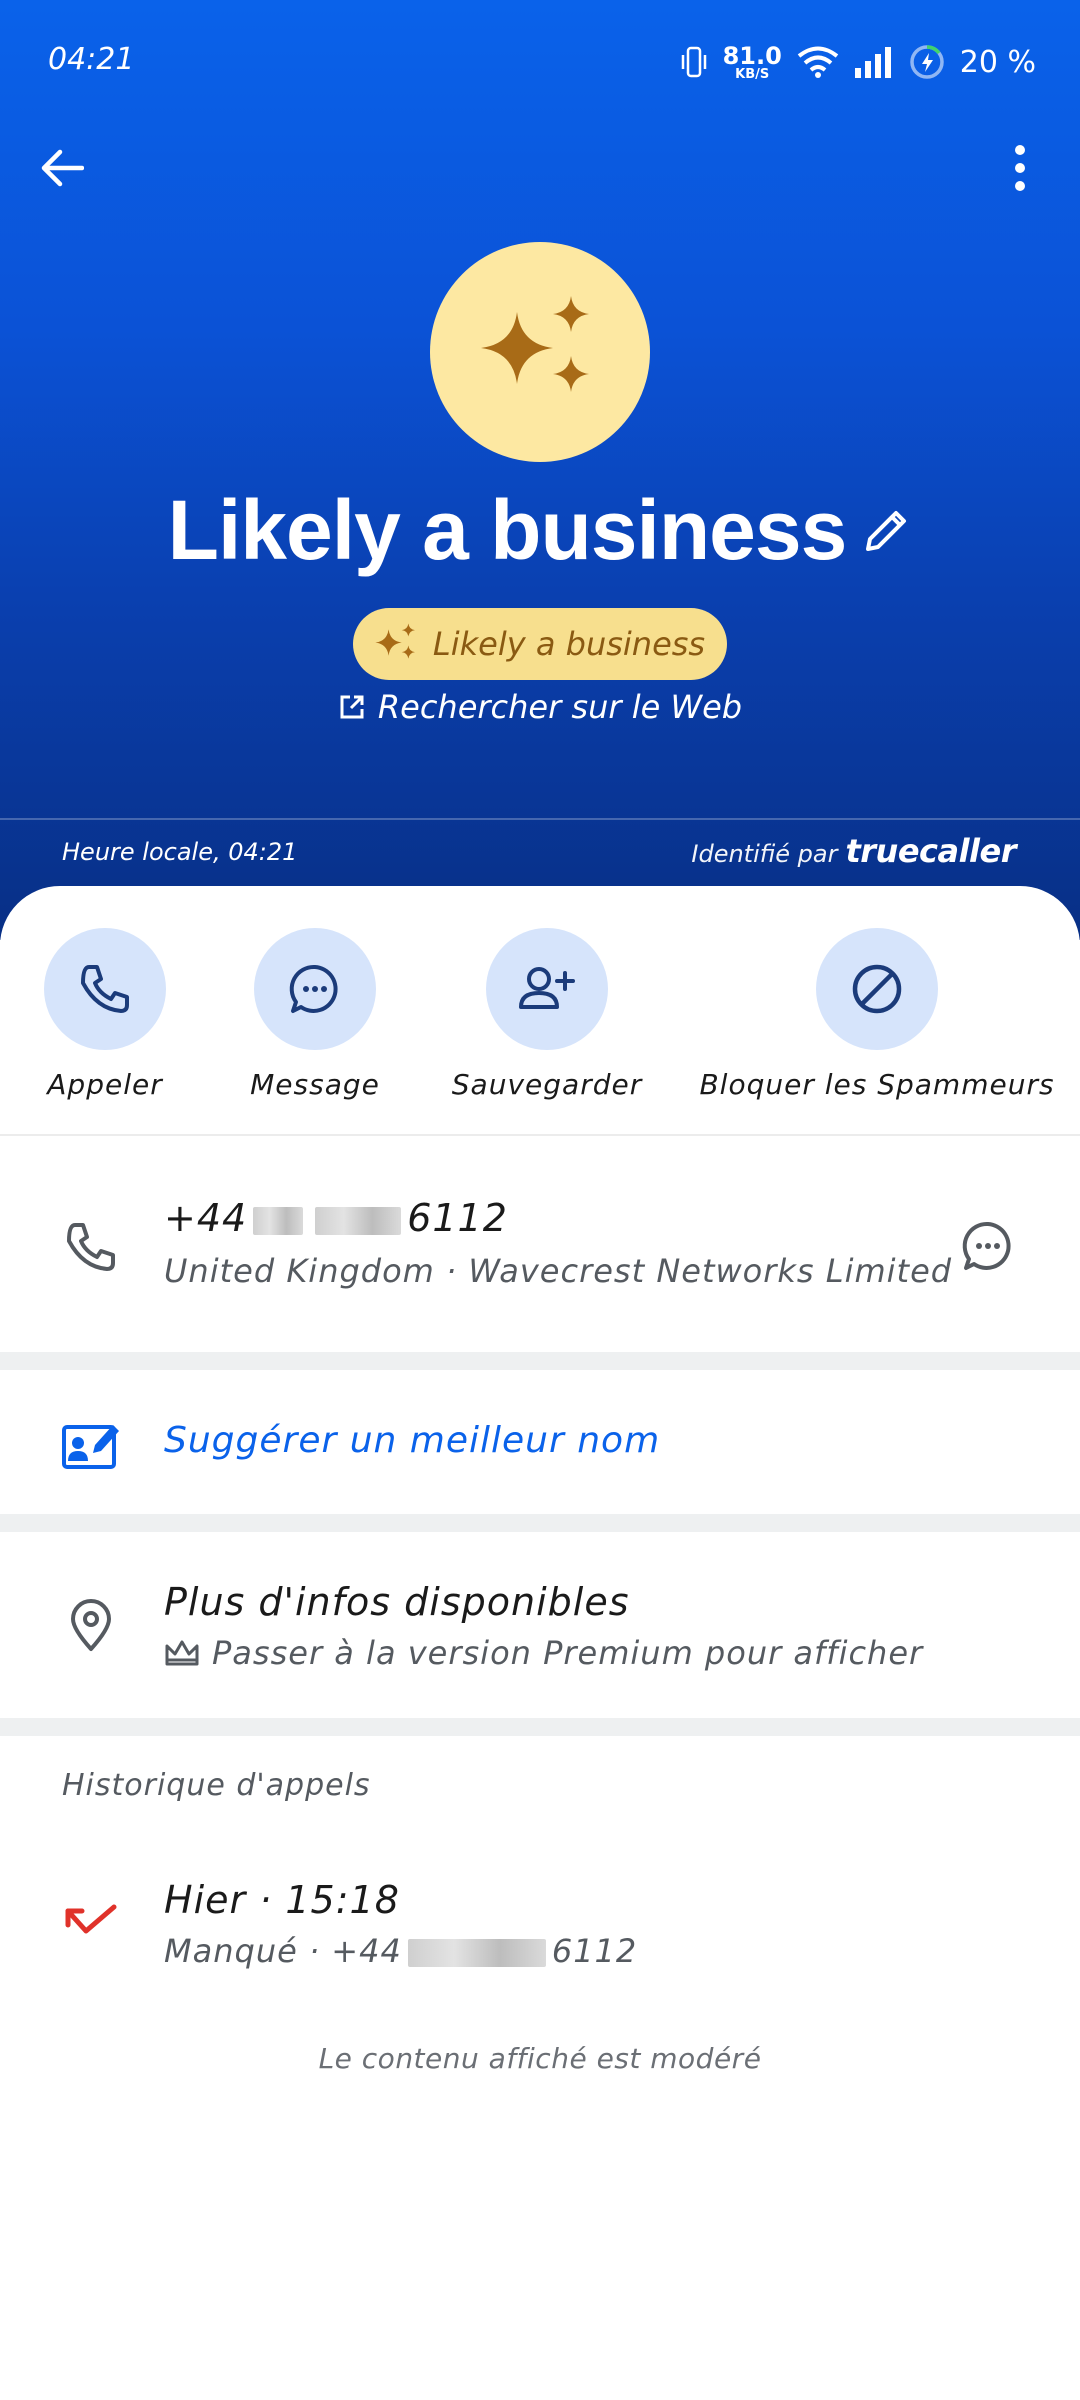 This screenshot has height=2400, width=1080. I want to click on phone-number: +44 6112, so click(336, 1218).